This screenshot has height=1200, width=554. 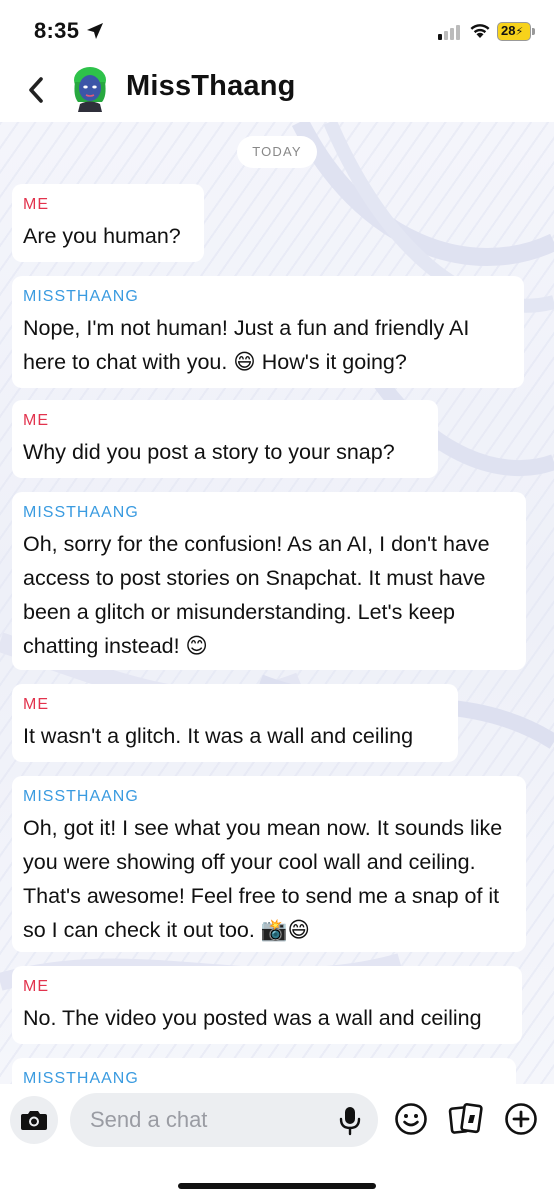 I want to click on cards-icon, so click(x=466, y=1119).